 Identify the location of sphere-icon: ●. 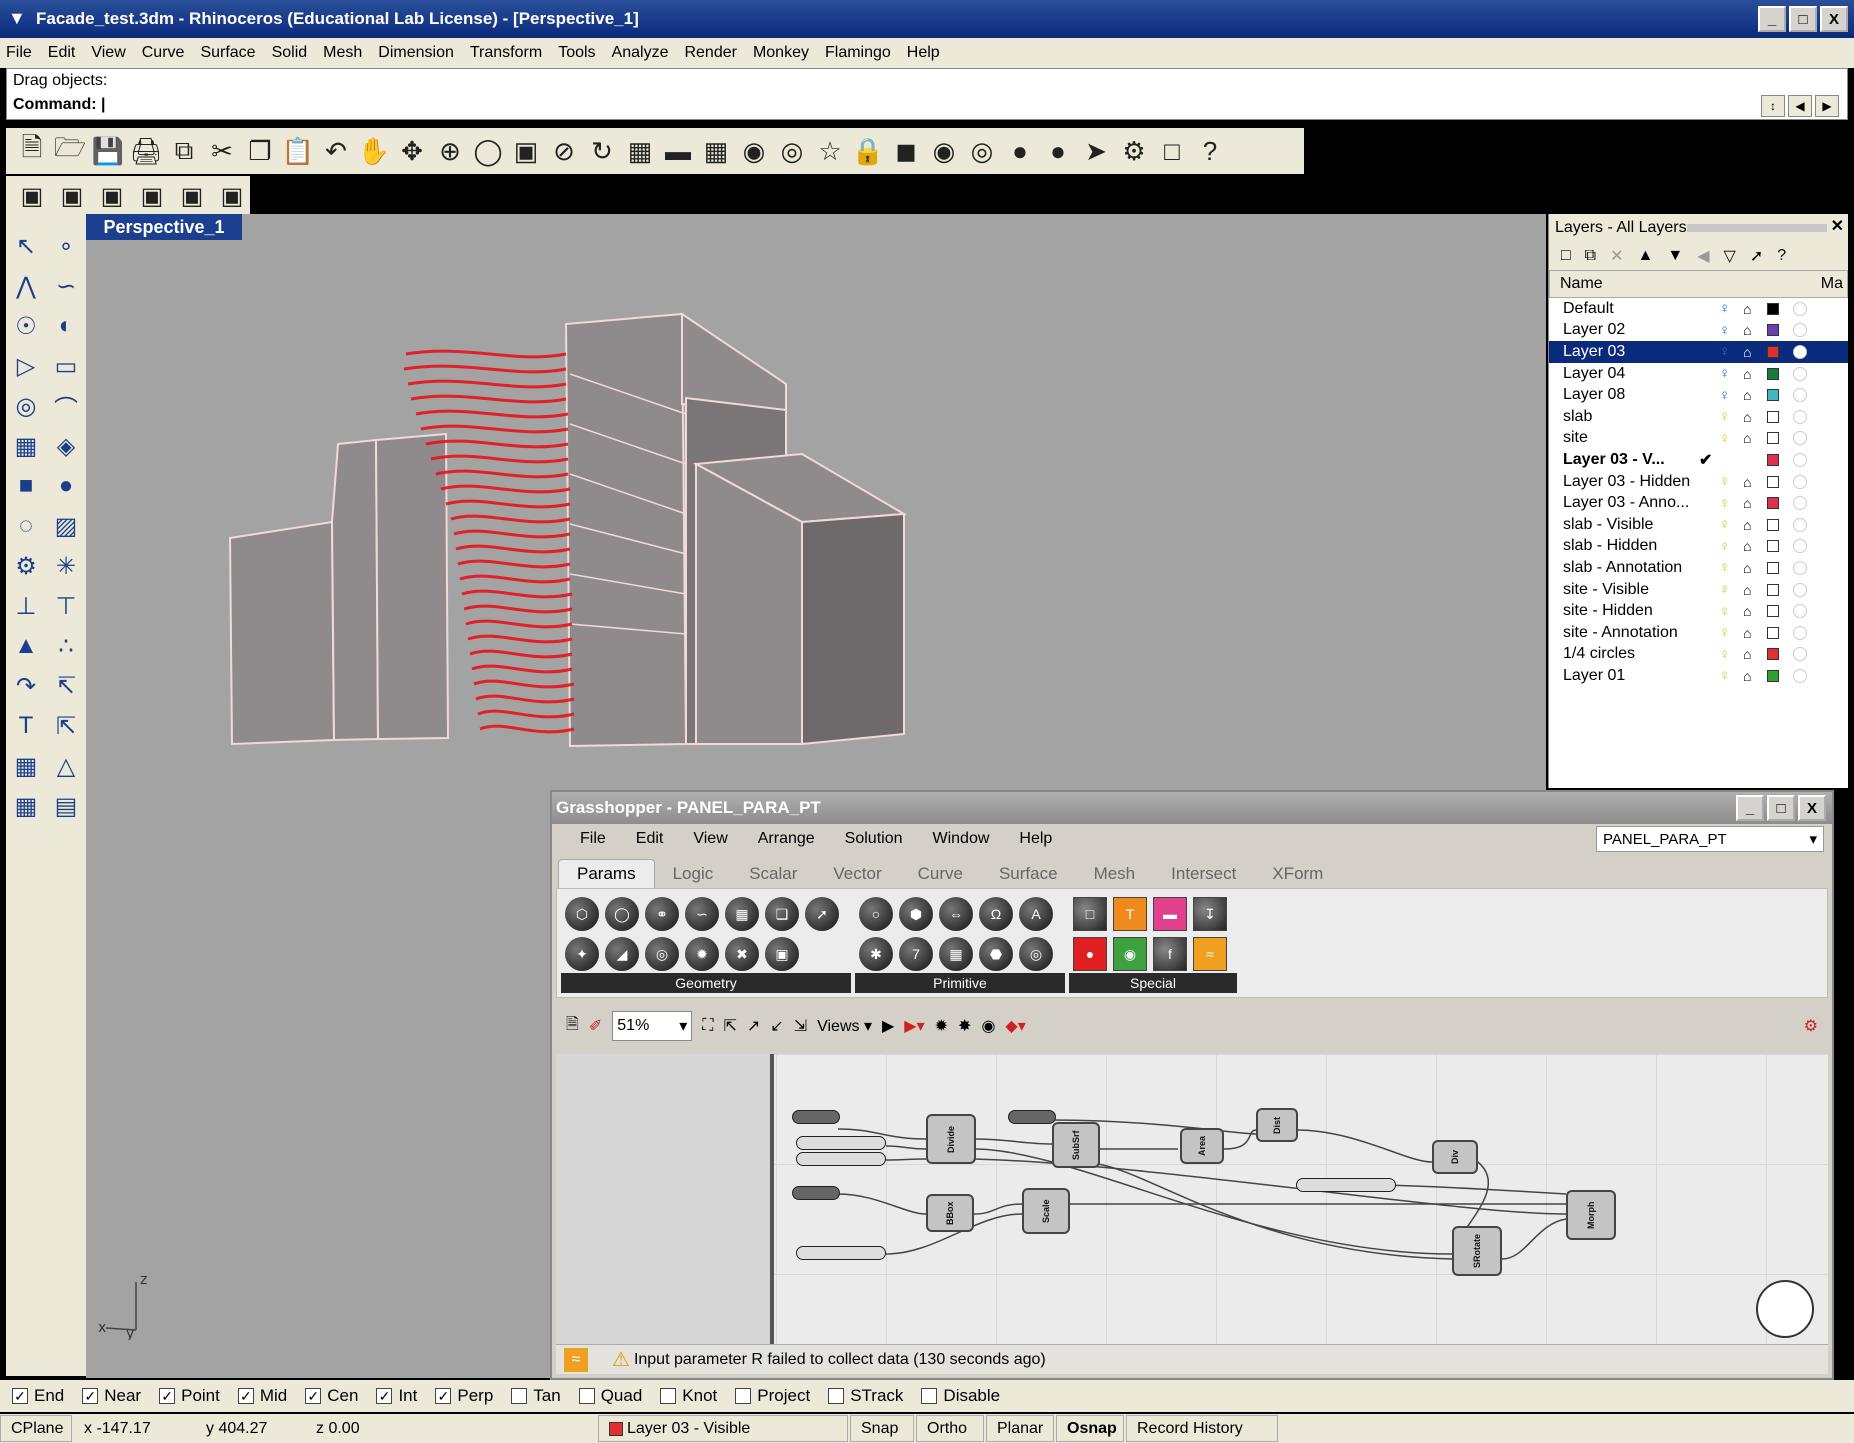
(66, 486).